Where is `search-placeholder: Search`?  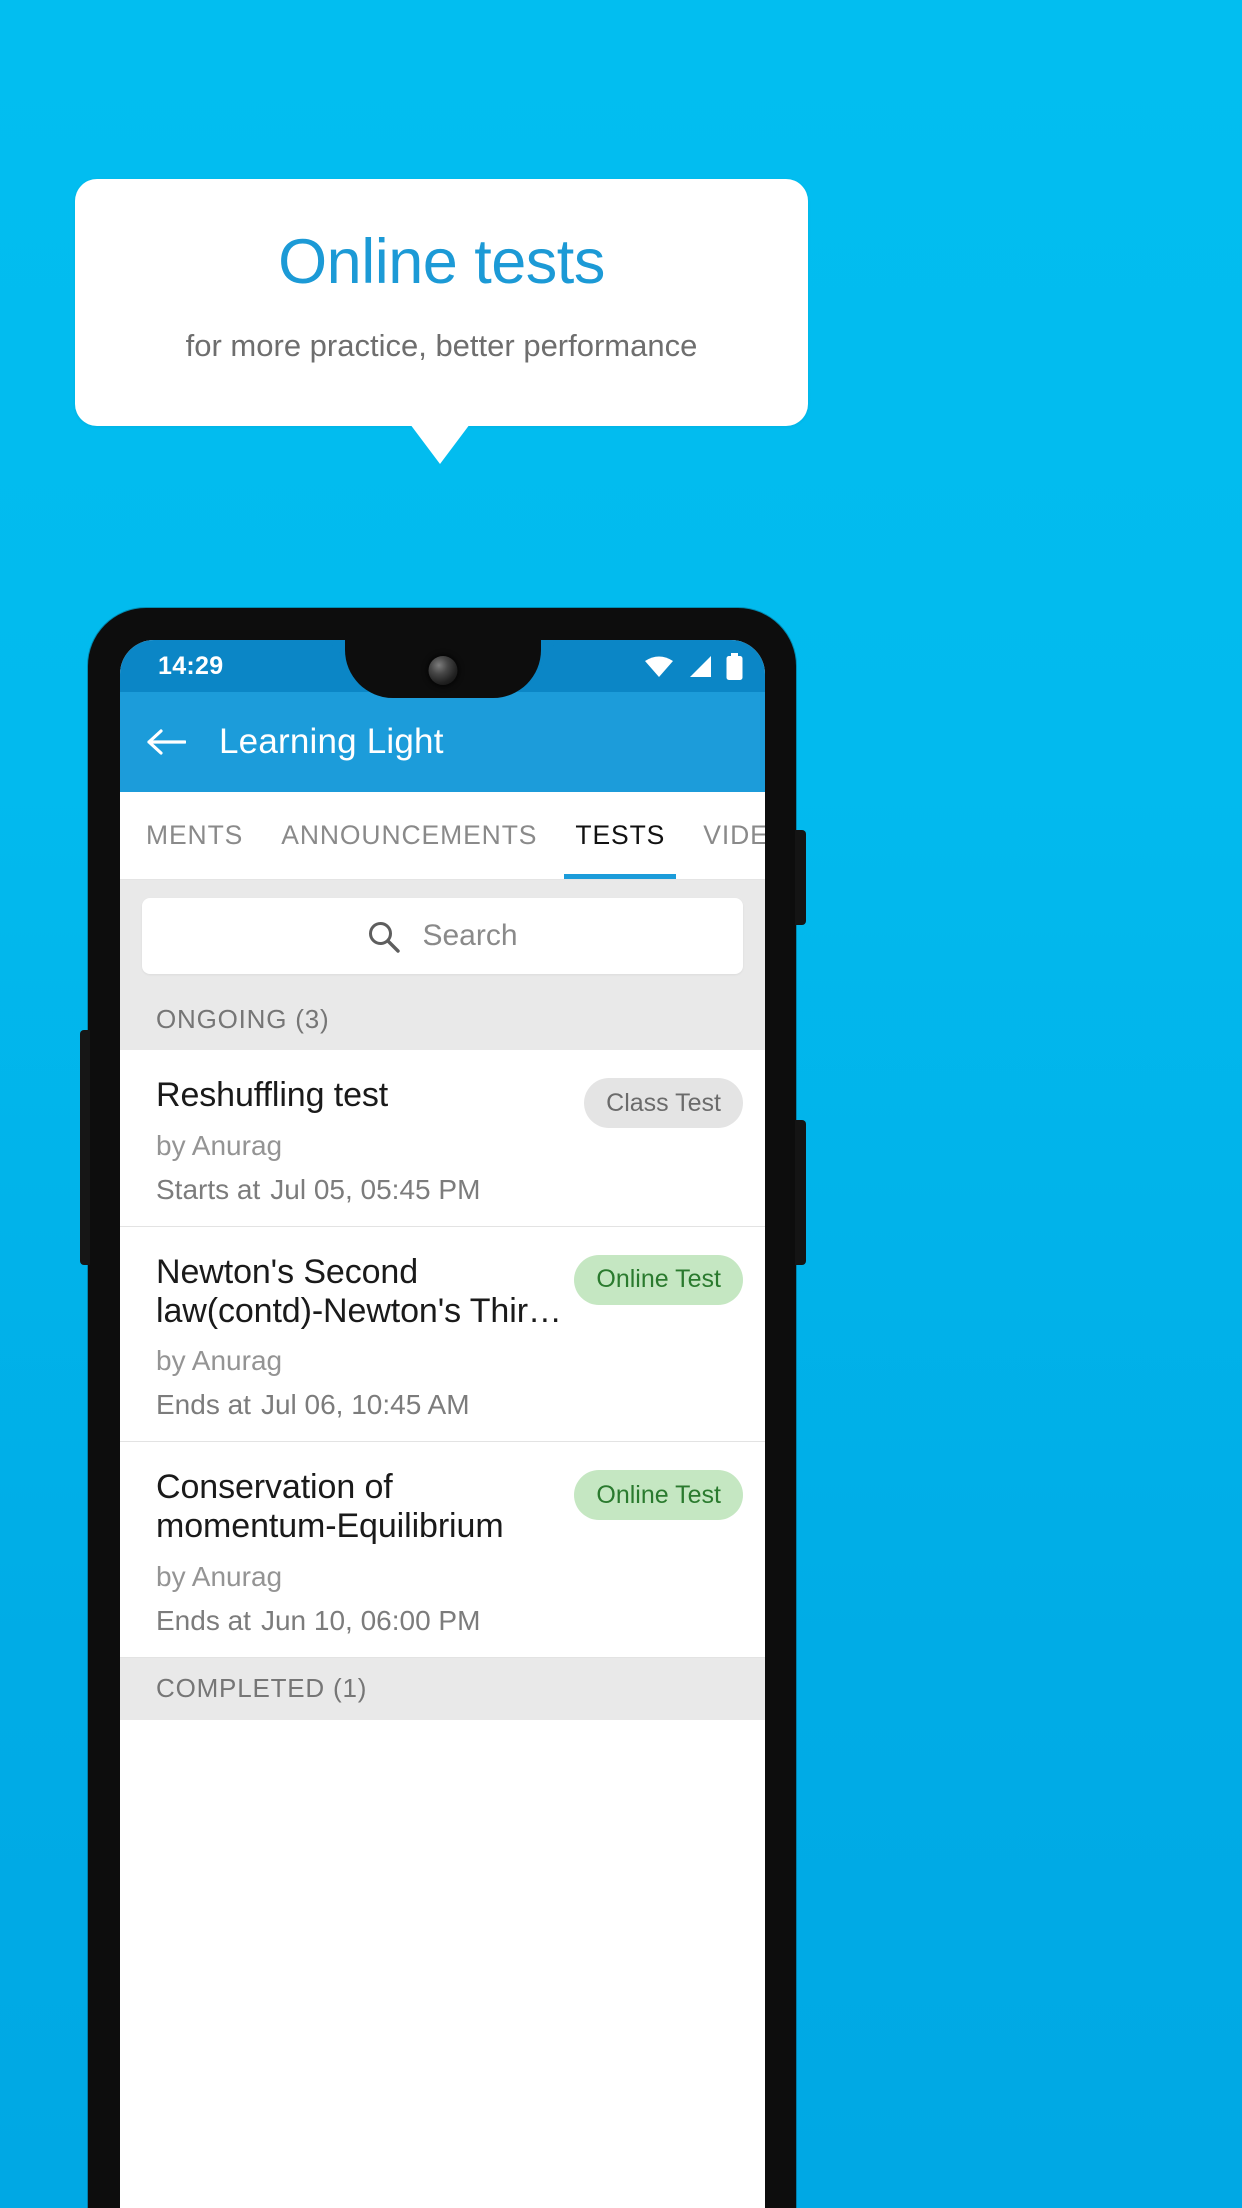
search-placeholder: Search is located at coordinates (470, 935).